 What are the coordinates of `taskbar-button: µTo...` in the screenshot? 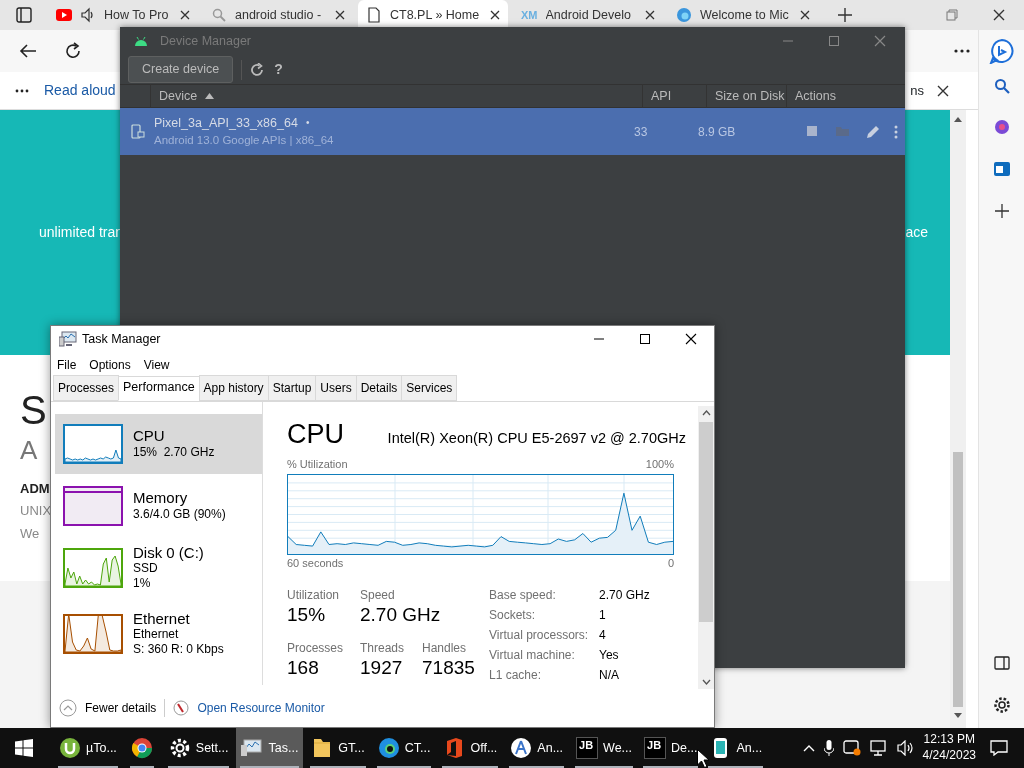 It's located at (88, 748).